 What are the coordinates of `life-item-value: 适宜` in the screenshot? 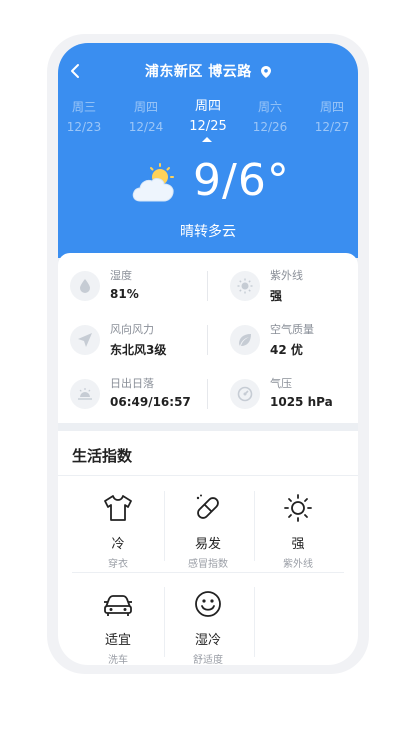 It's located at (117, 640).